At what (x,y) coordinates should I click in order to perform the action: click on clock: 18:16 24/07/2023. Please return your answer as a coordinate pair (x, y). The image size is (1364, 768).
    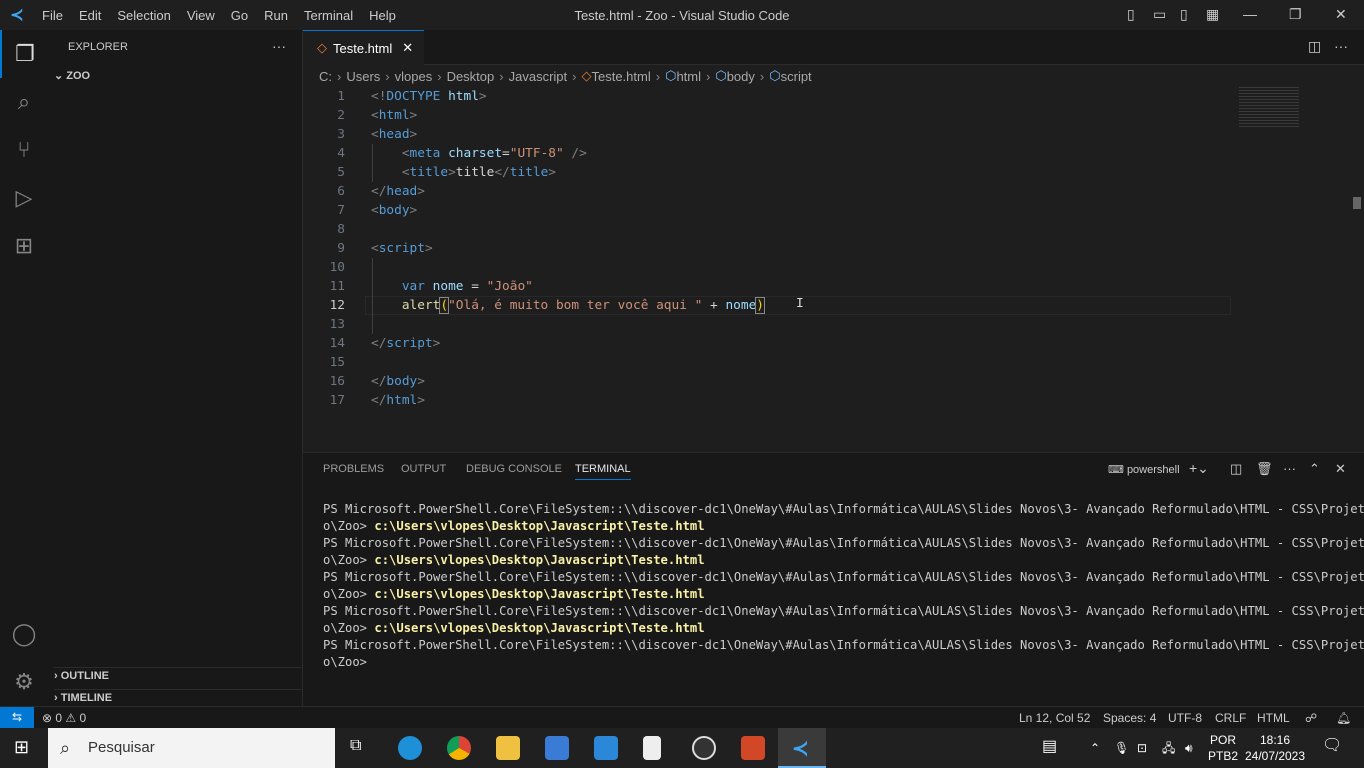
    Looking at the image, I should click on (1275, 748).